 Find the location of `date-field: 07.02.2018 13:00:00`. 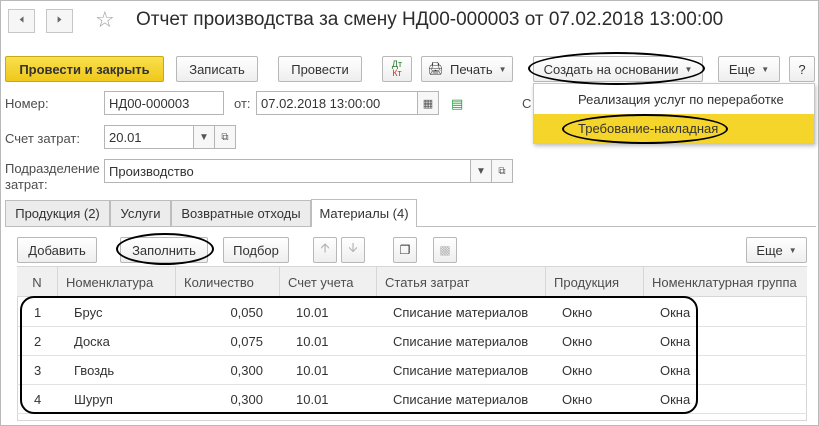

date-field: 07.02.2018 13:00:00 is located at coordinates (337, 103).